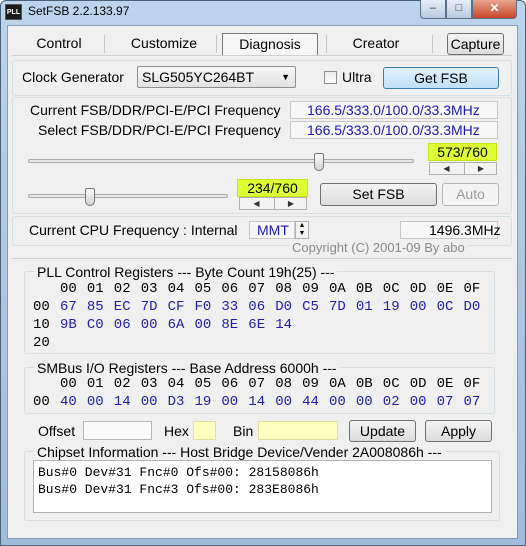  Describe the element at coordinates (68, 307) in the screenshot. I see `hex-byte-cell: 67` at that location.